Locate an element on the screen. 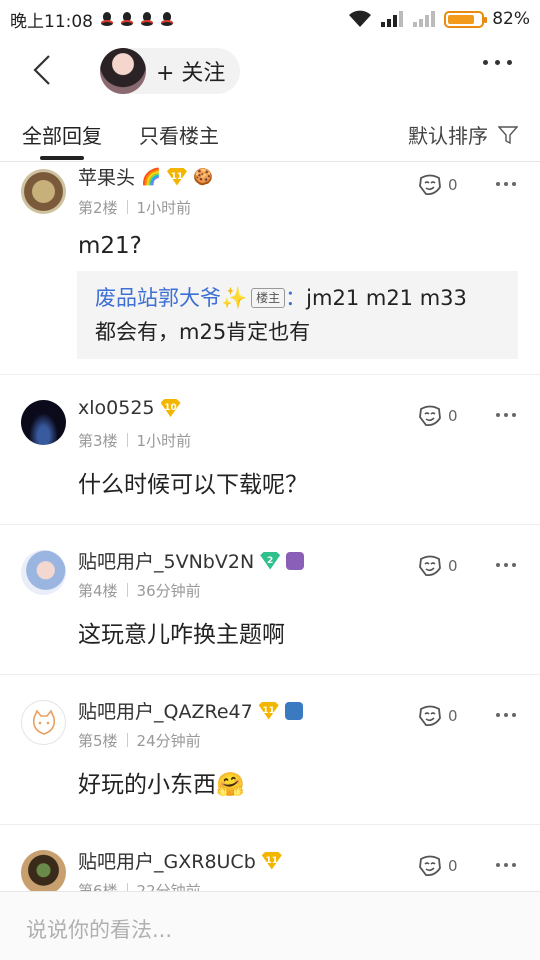 This screenshot has height=960, width=540. status-time: 晚上11:08 is located at coordinates (51, 21).